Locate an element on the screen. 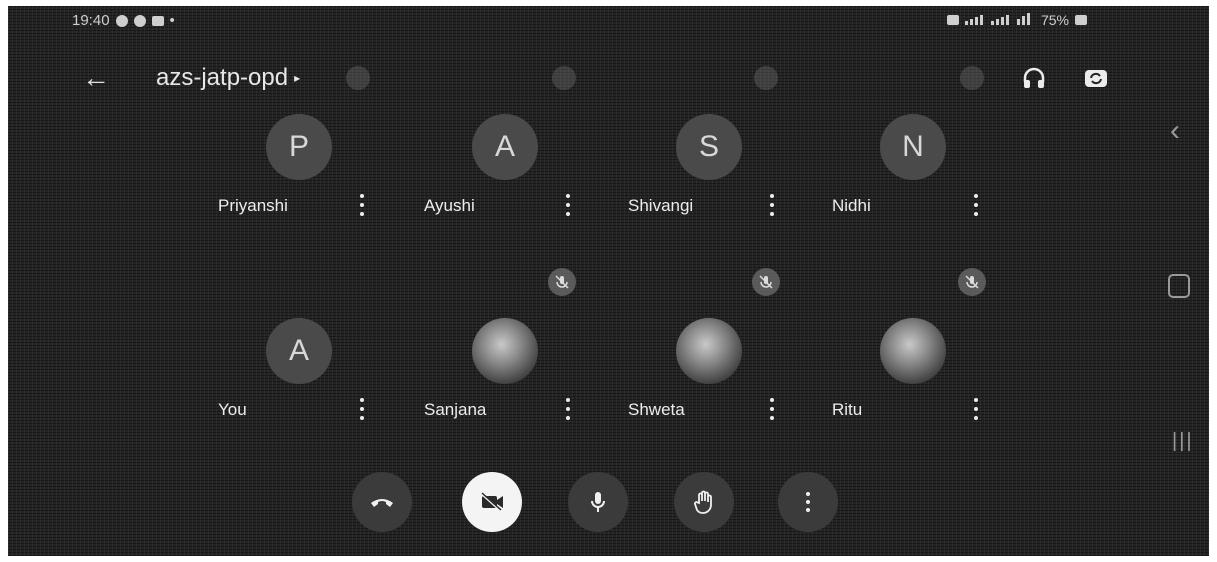 The height and width of the screenshot is (562, 1217). microphone-icon is located at coordinates (598, 502).